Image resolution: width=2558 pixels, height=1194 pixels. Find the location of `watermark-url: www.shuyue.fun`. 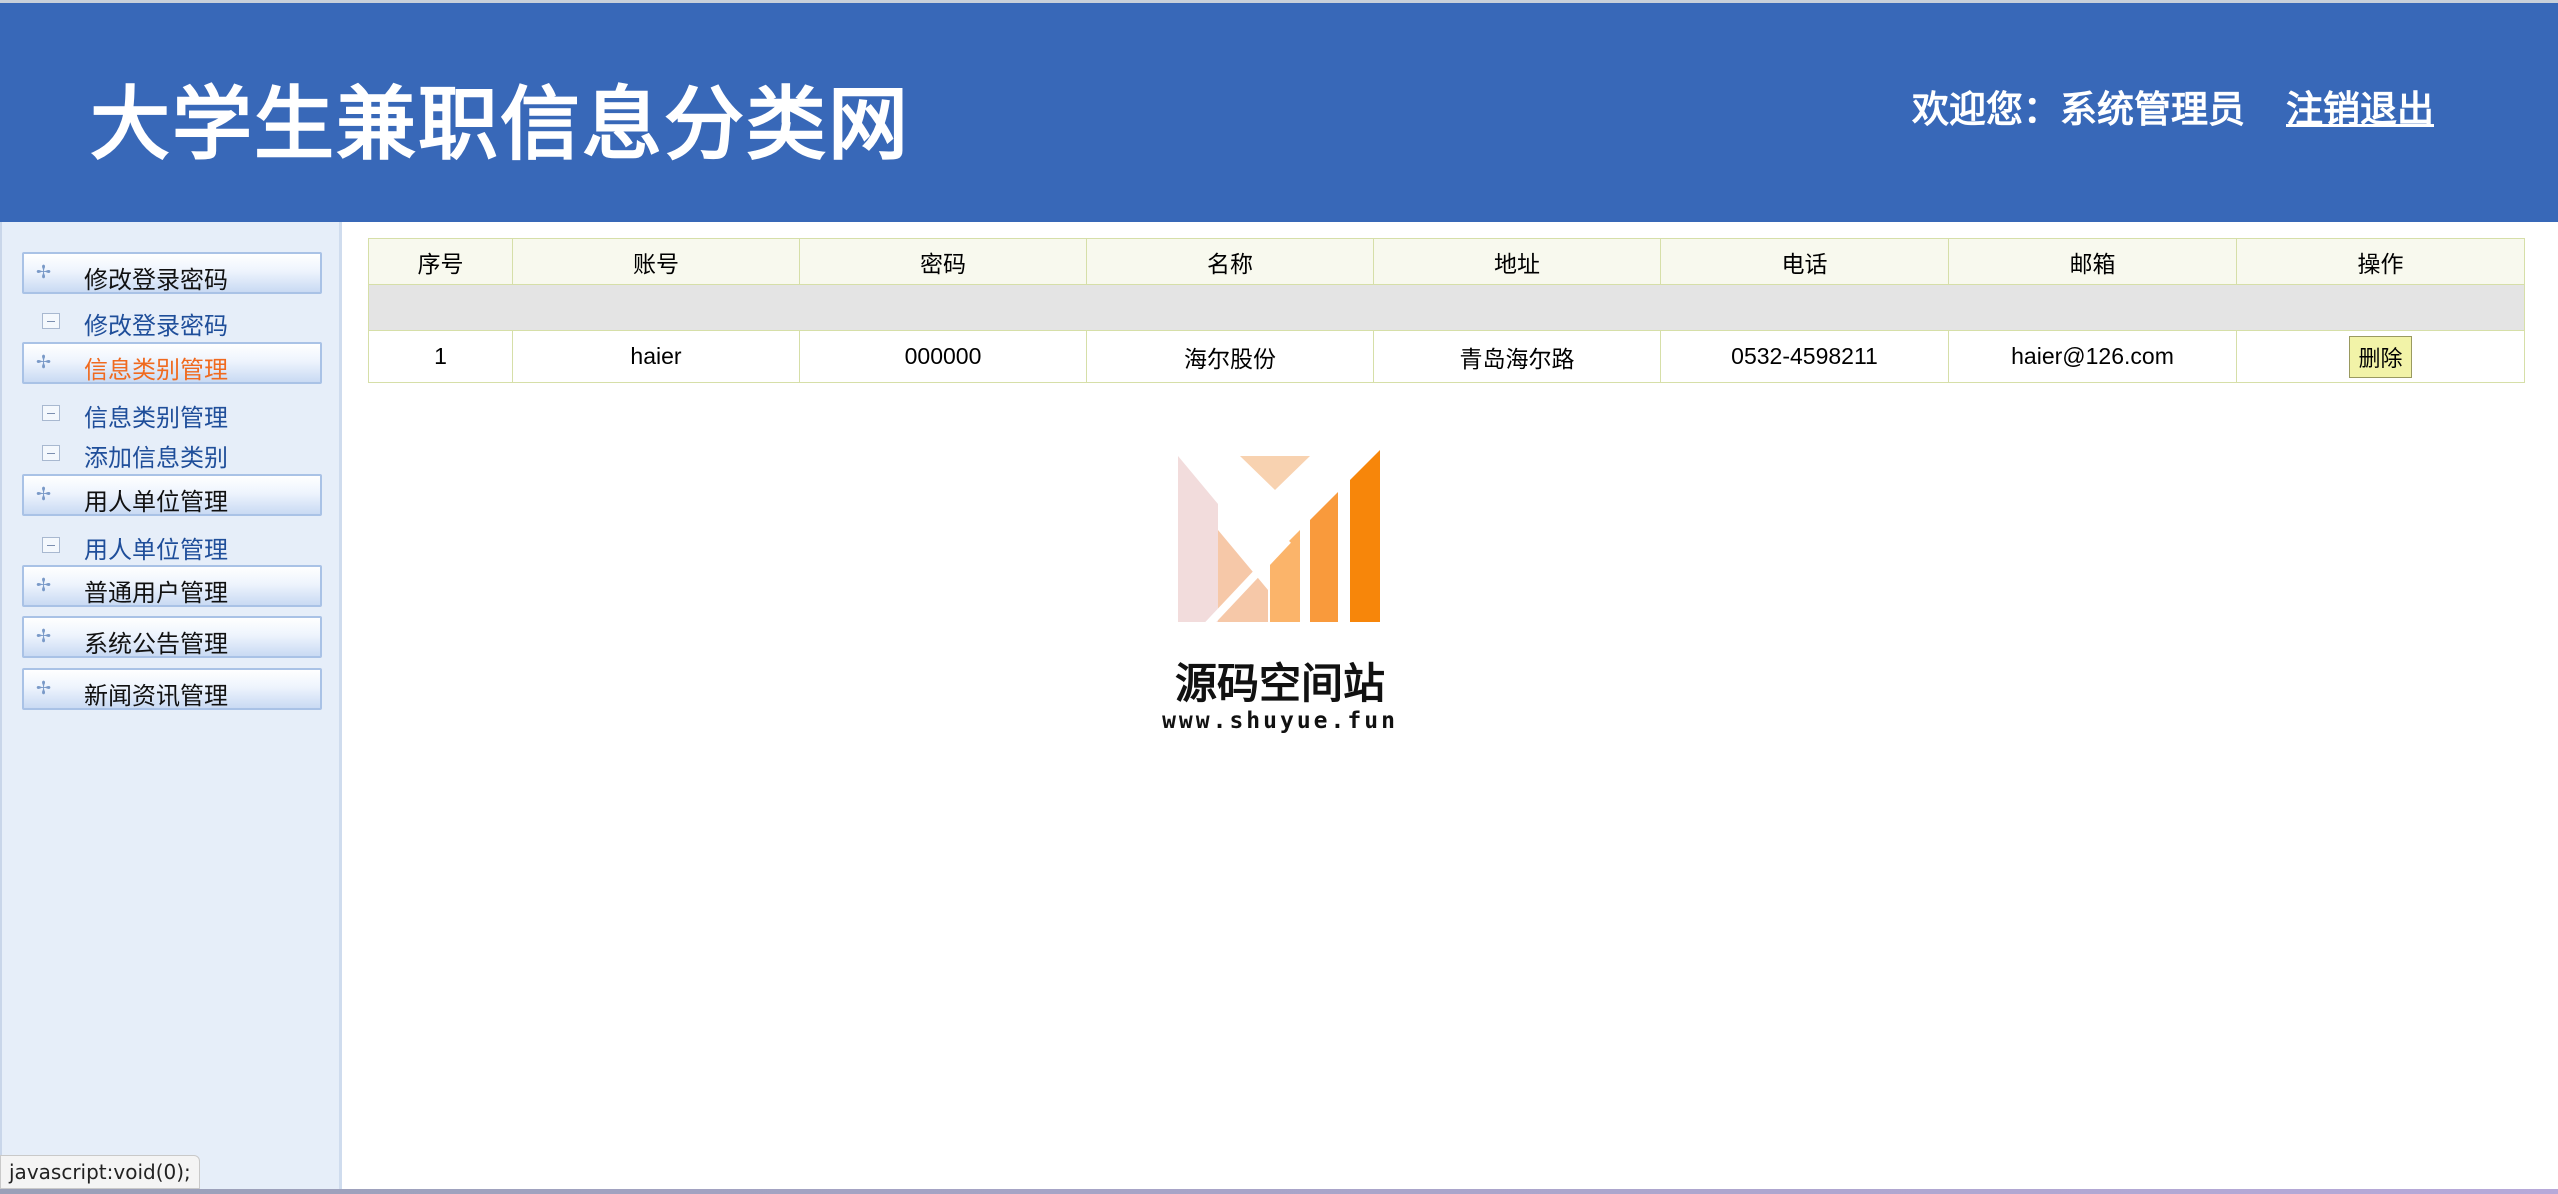

watermark-url: www.shuyue.fun is located at coordinates (1280, 721).